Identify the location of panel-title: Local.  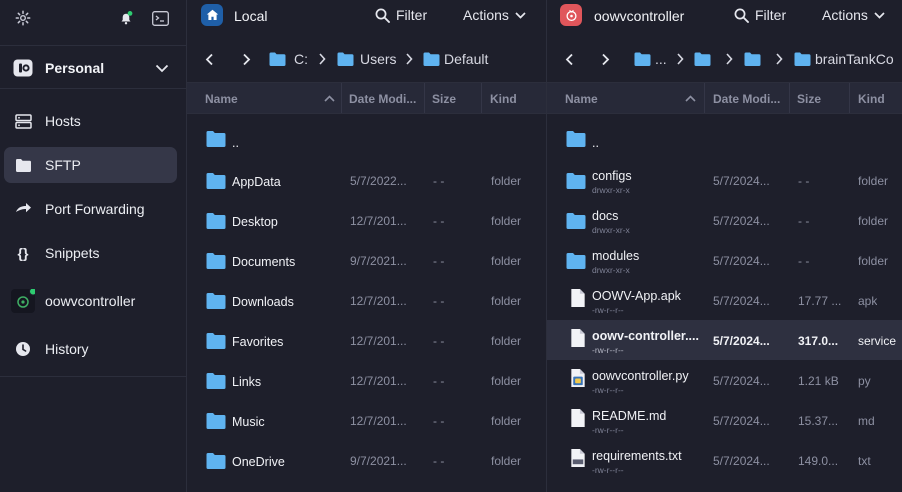
(251, 16).